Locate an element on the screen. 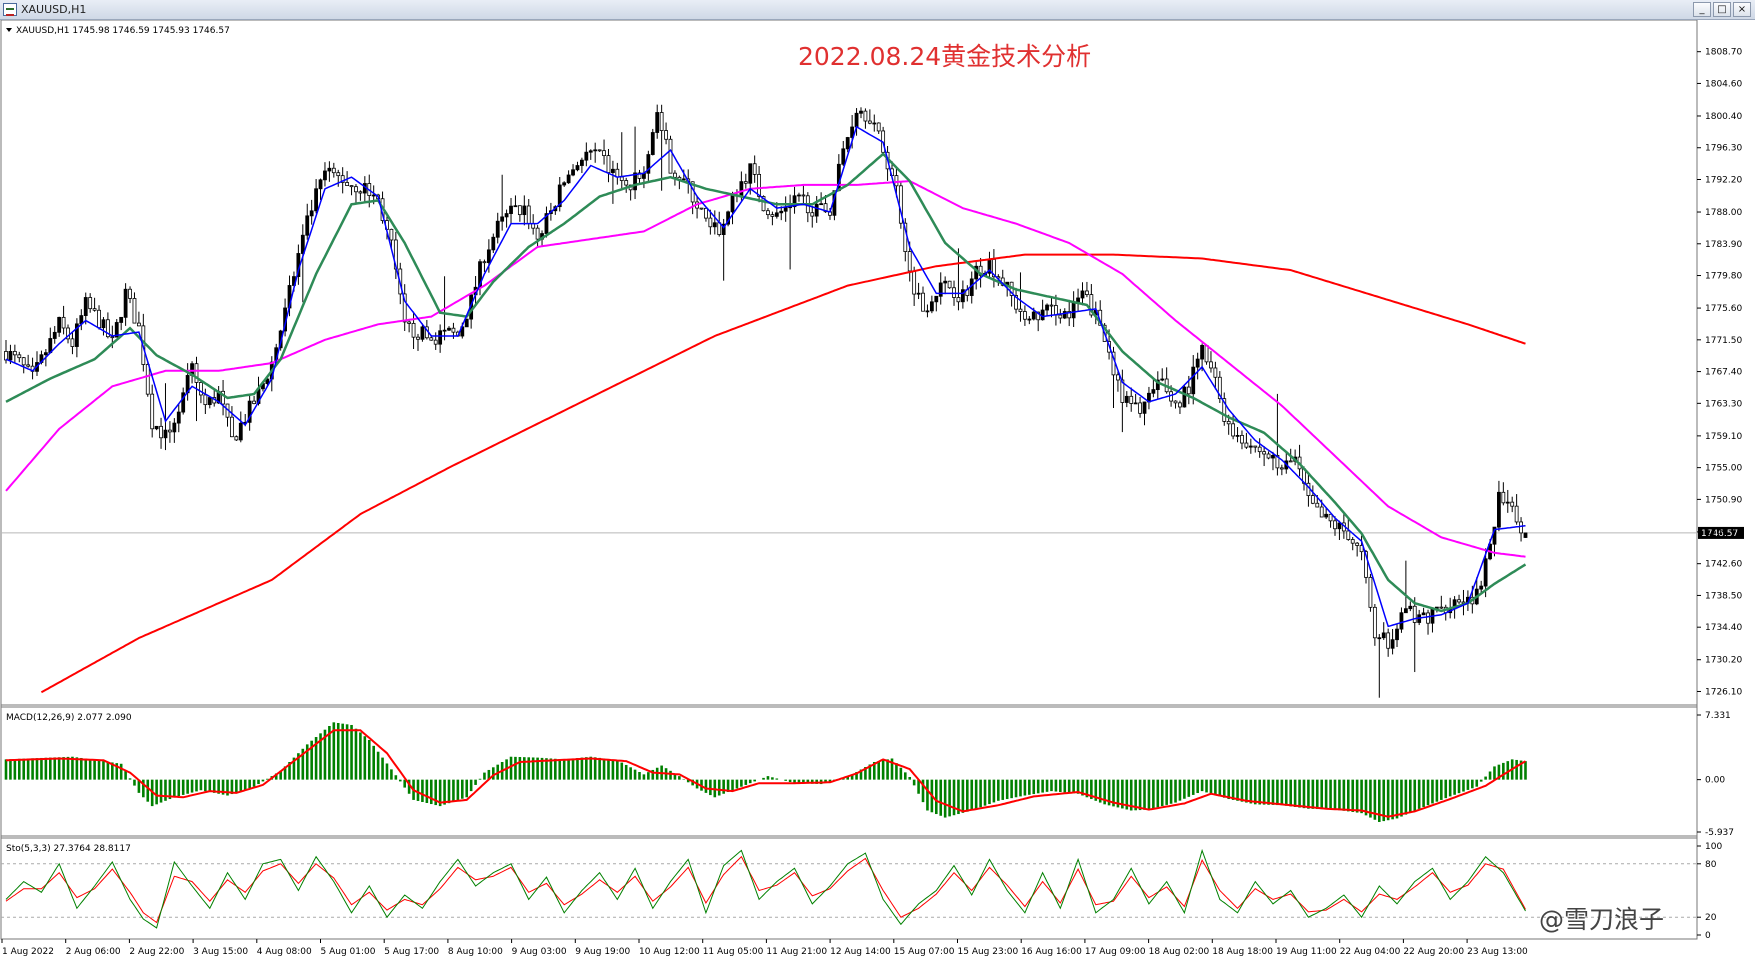 This screenshot has height=963, width=1755. time-tick-label: 15 Aug 07:00 is located at coordinates (924, 952).